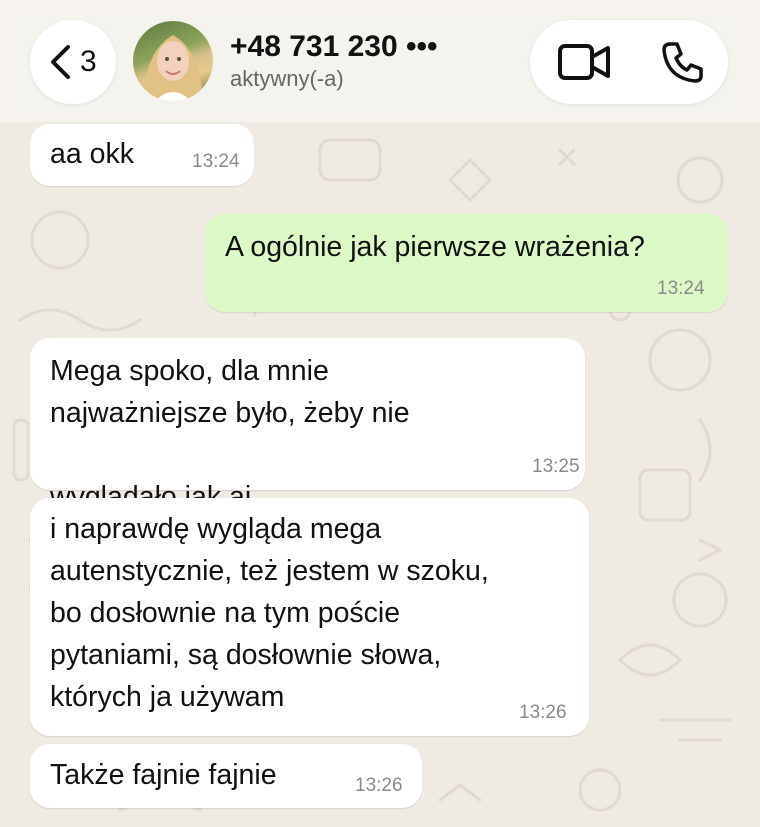 The height and width of the screenshot is (827, 760). Describe the element at coordinates (584, 64) in the screenshot. I see `video-camera-icon` at that location.